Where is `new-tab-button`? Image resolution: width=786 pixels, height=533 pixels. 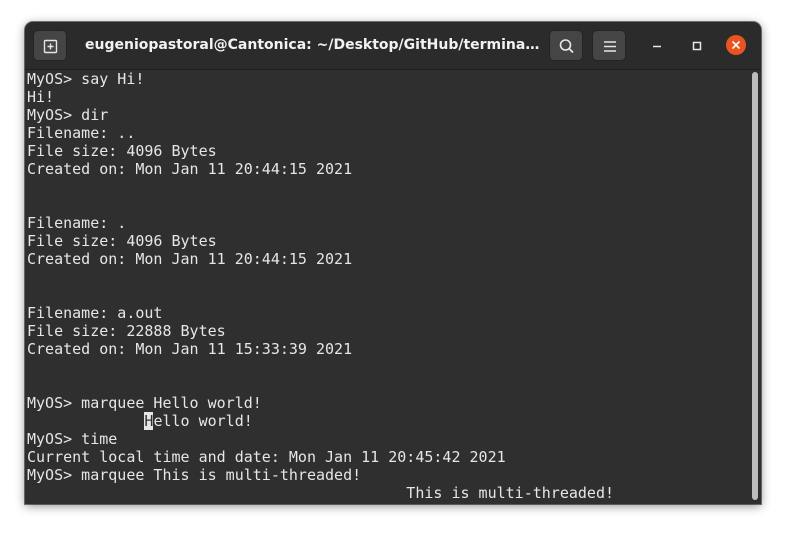 new-tab-button is located at coordinates (50, 45).